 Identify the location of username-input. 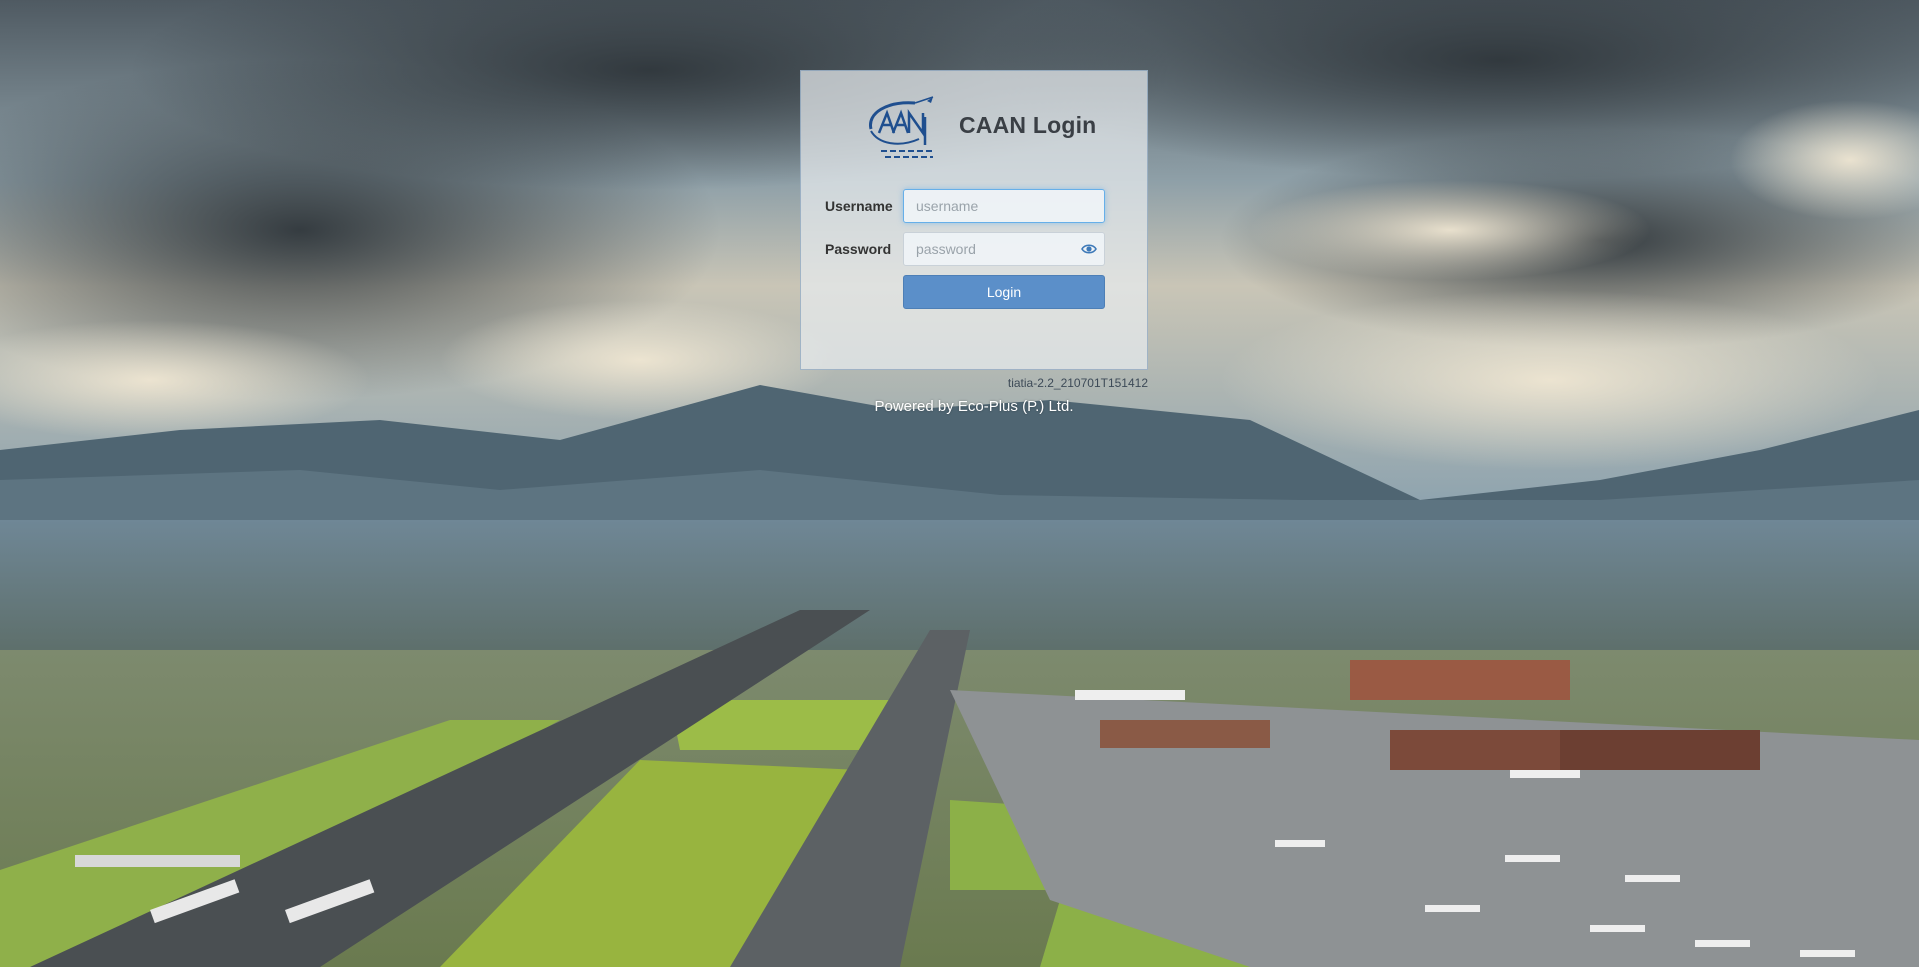
(1004, 206).